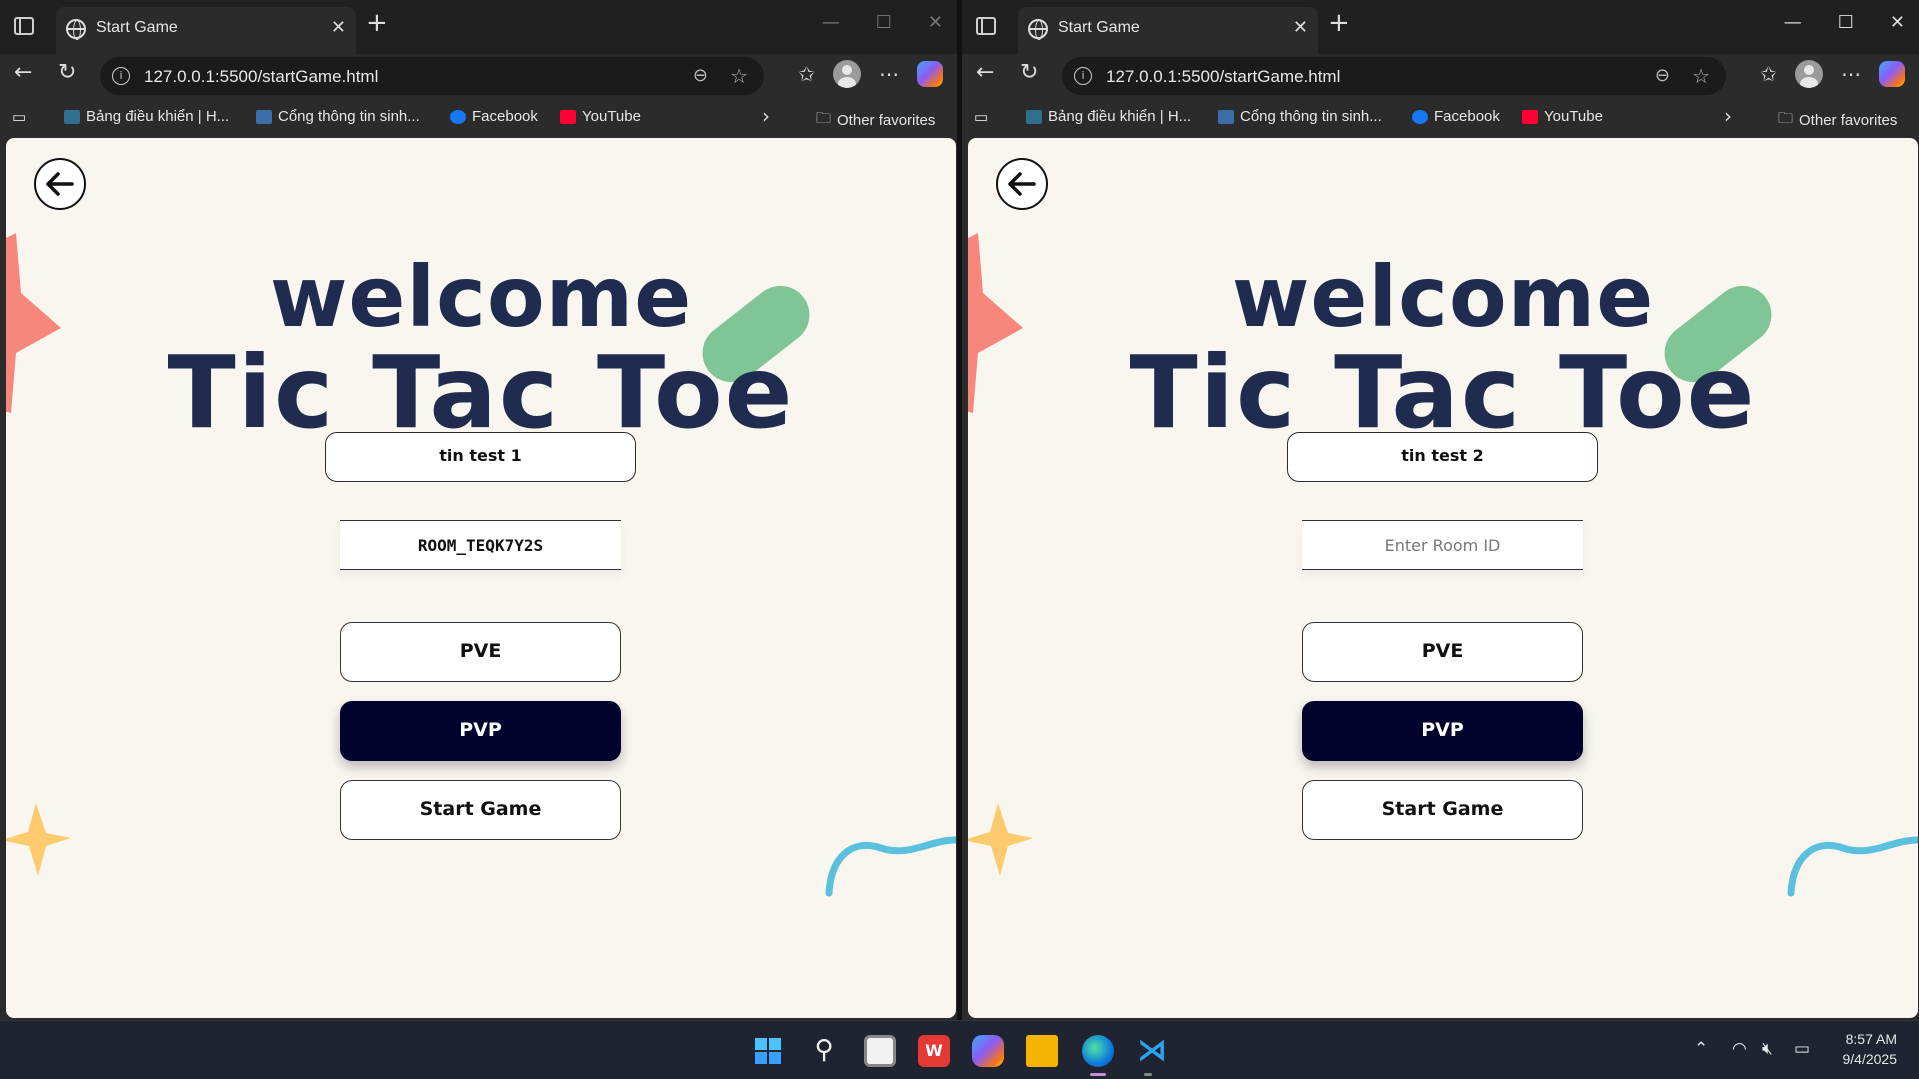  What do you see at coordinates (1870, 1049) in the screenshot?
I see `system-clock: 8:57 AM 9/4/2025` at bounding box center [1870, 1049].